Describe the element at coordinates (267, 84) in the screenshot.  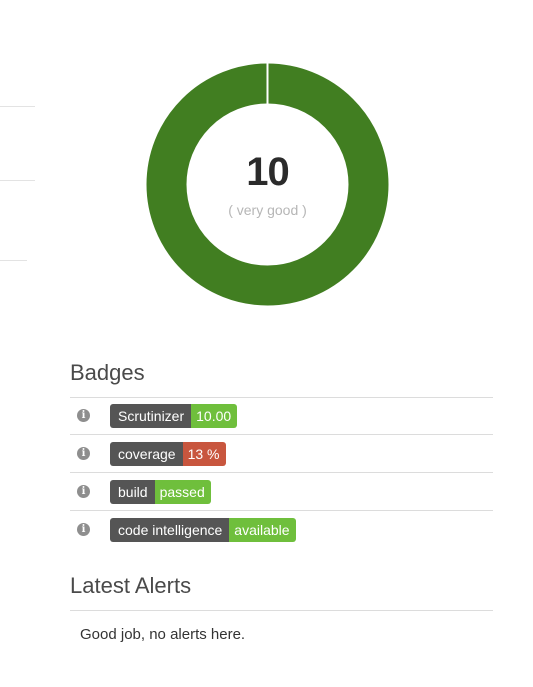
I see `ring-gap` at that location.